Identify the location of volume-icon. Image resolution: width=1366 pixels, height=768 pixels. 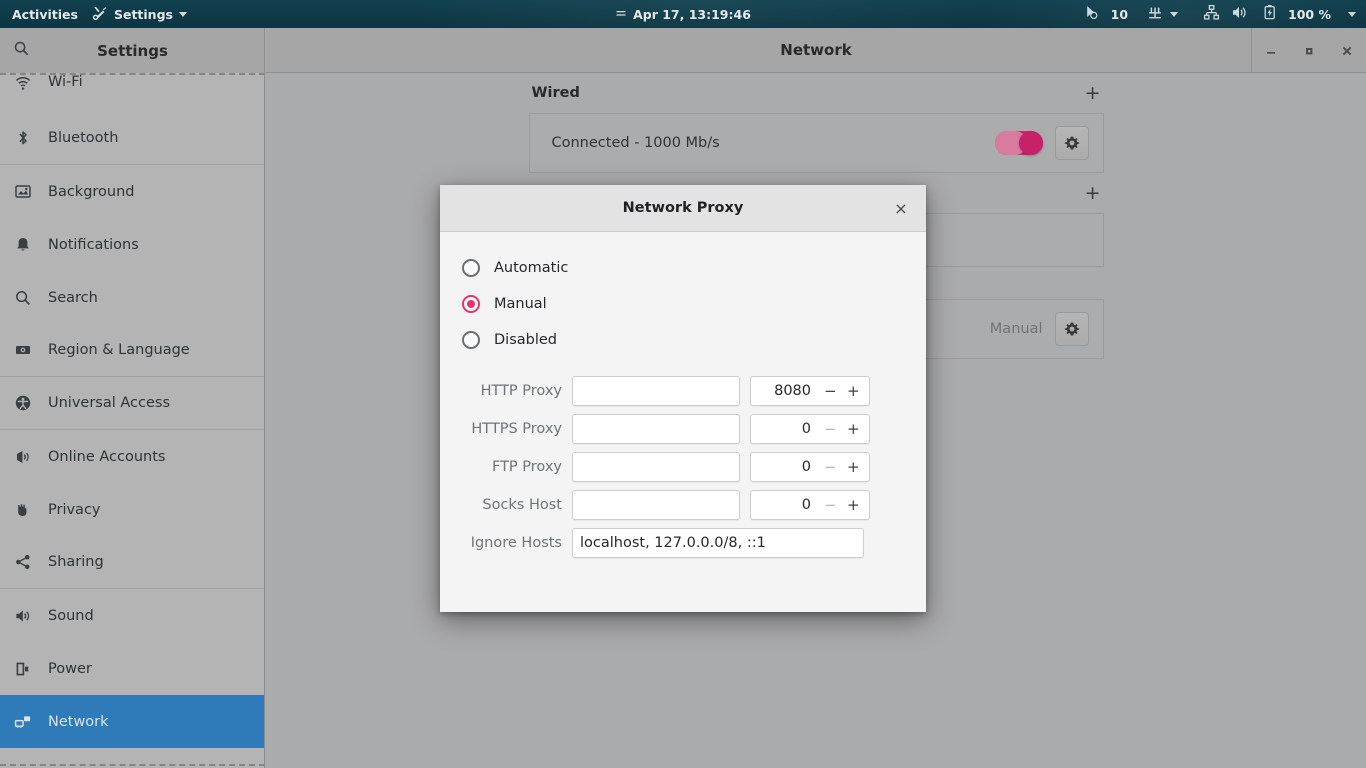
(1239, 14).